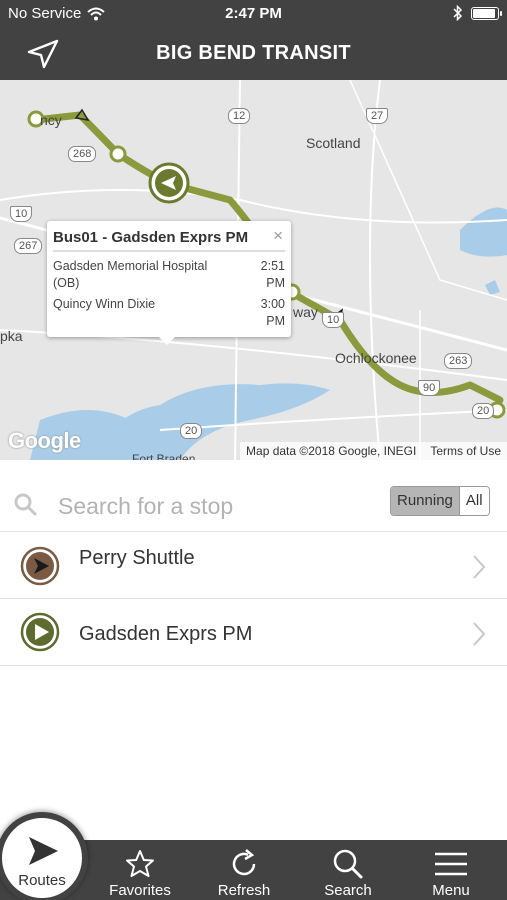 The height and width of the screenshot is (900, 507). I want to click on star-icon, so click(140, 863).